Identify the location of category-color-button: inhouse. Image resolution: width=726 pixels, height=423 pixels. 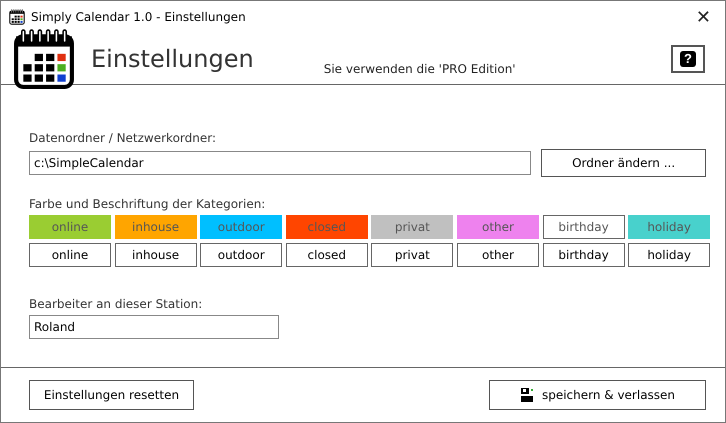
(155, 227).